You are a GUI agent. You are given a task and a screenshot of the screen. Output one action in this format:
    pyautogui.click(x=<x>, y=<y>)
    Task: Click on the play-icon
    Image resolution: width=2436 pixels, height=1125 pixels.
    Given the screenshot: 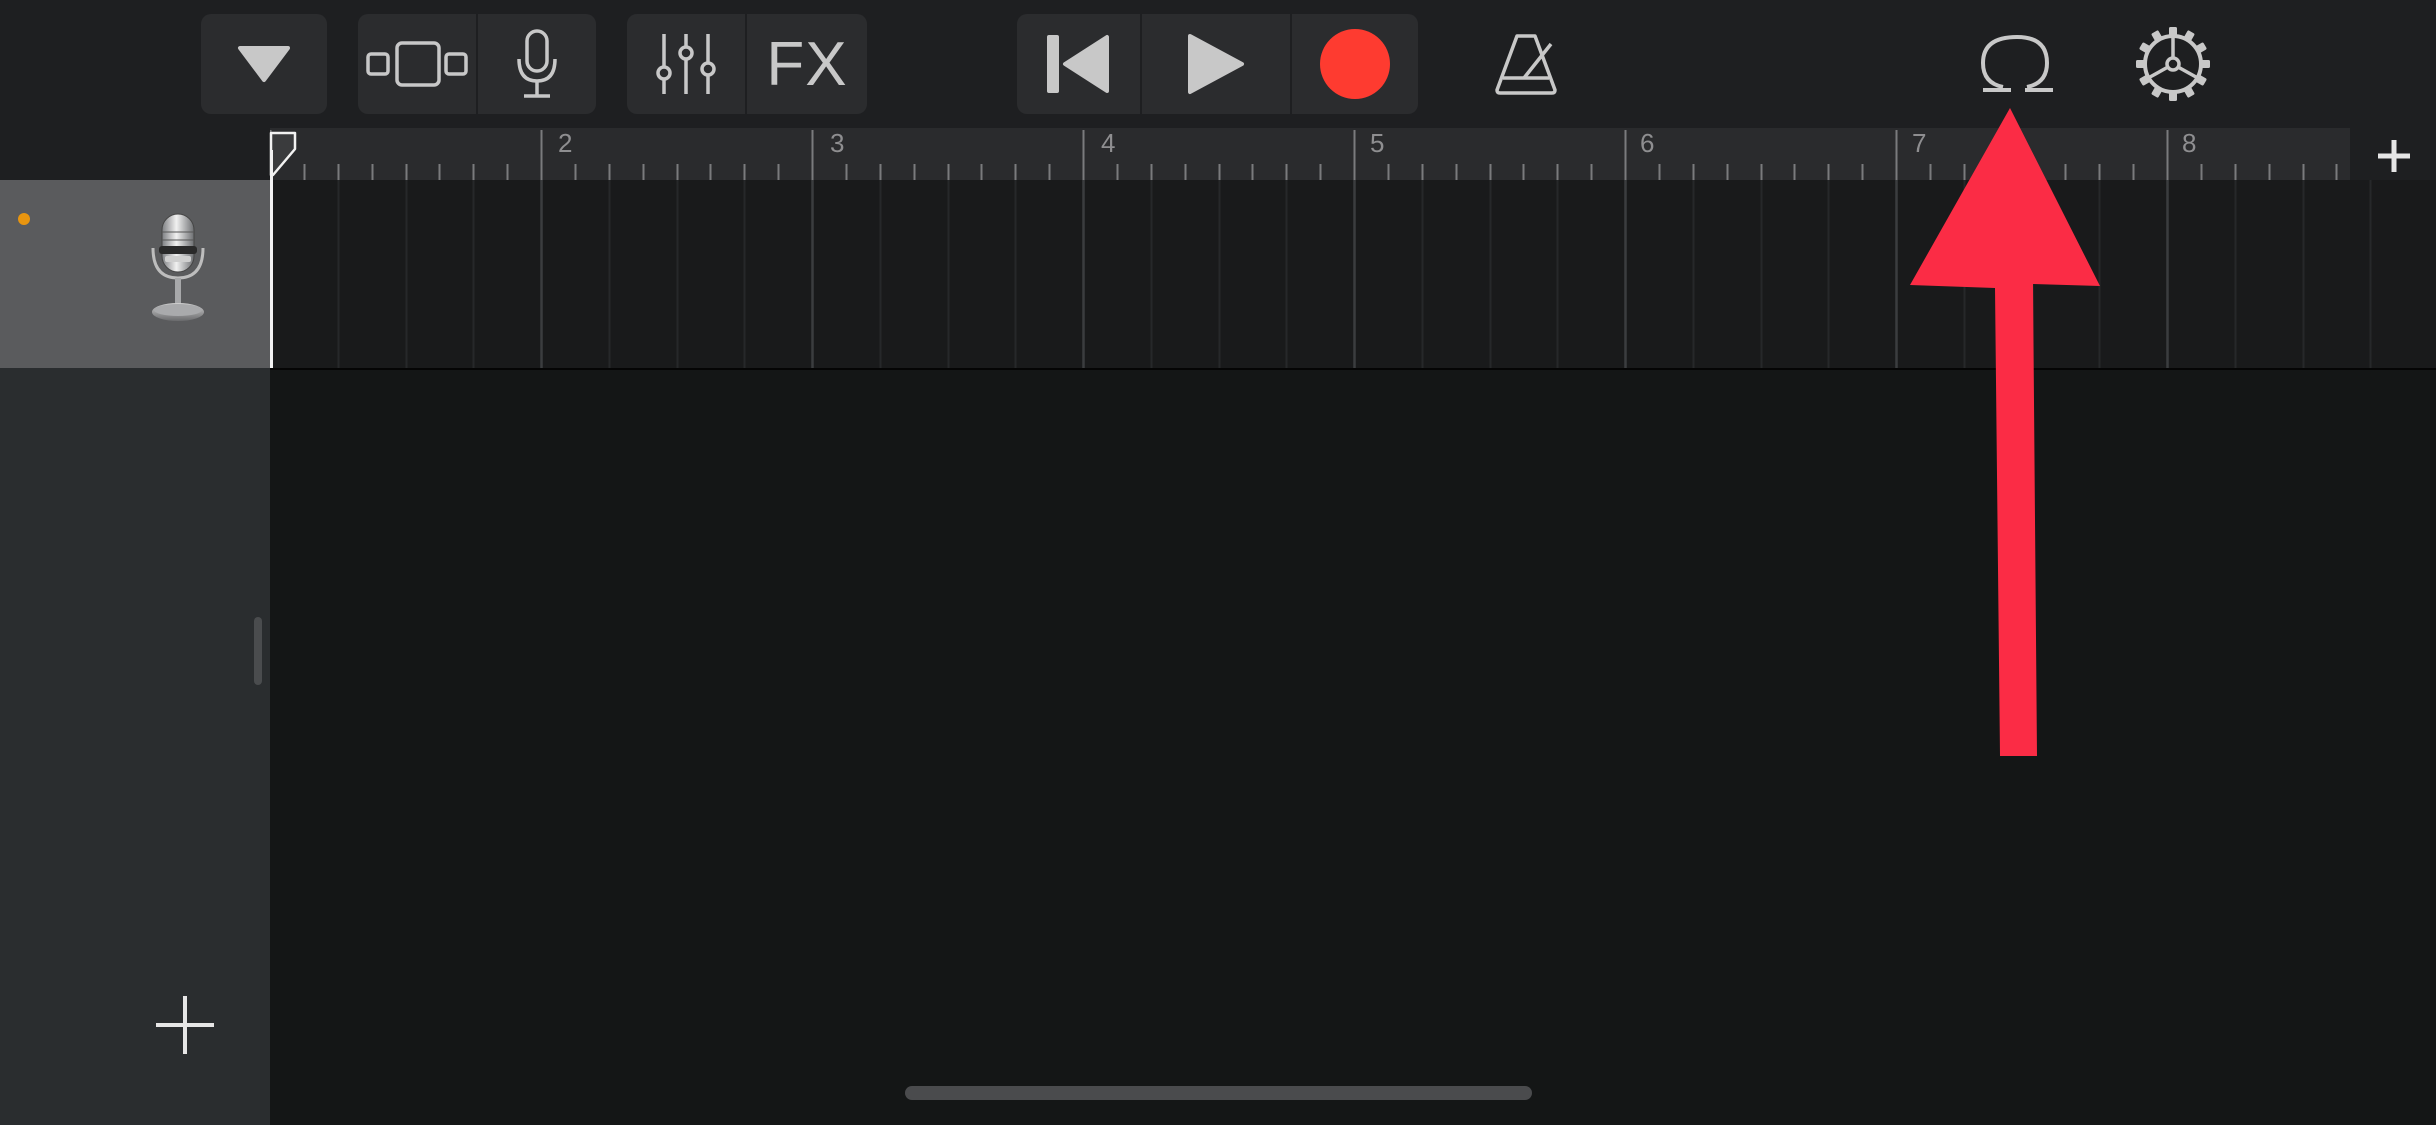 What is the action you would take?
    pyautogui.click(x=1216, y=64)
    